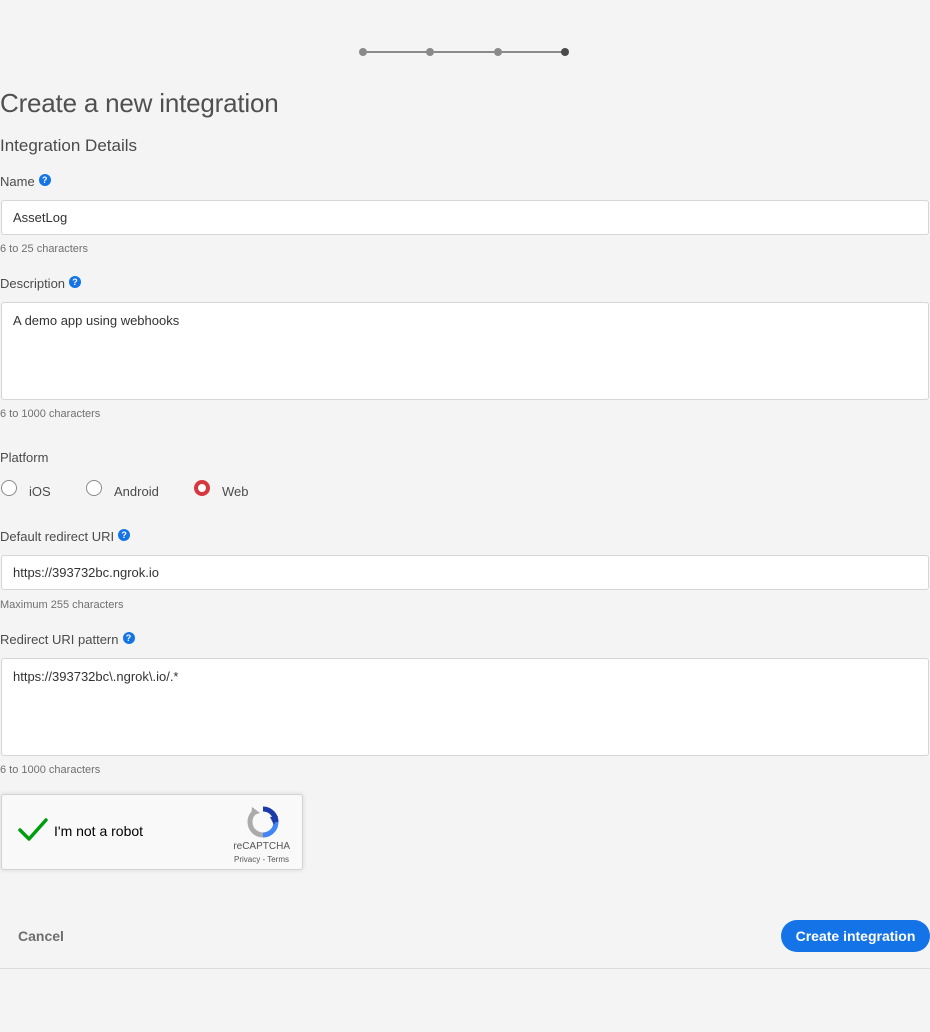  What do you see at coordinates (124, 534) in the screenshot?
I see `redirect-uri-help-icon: ?` at bounding box center [124, 534].